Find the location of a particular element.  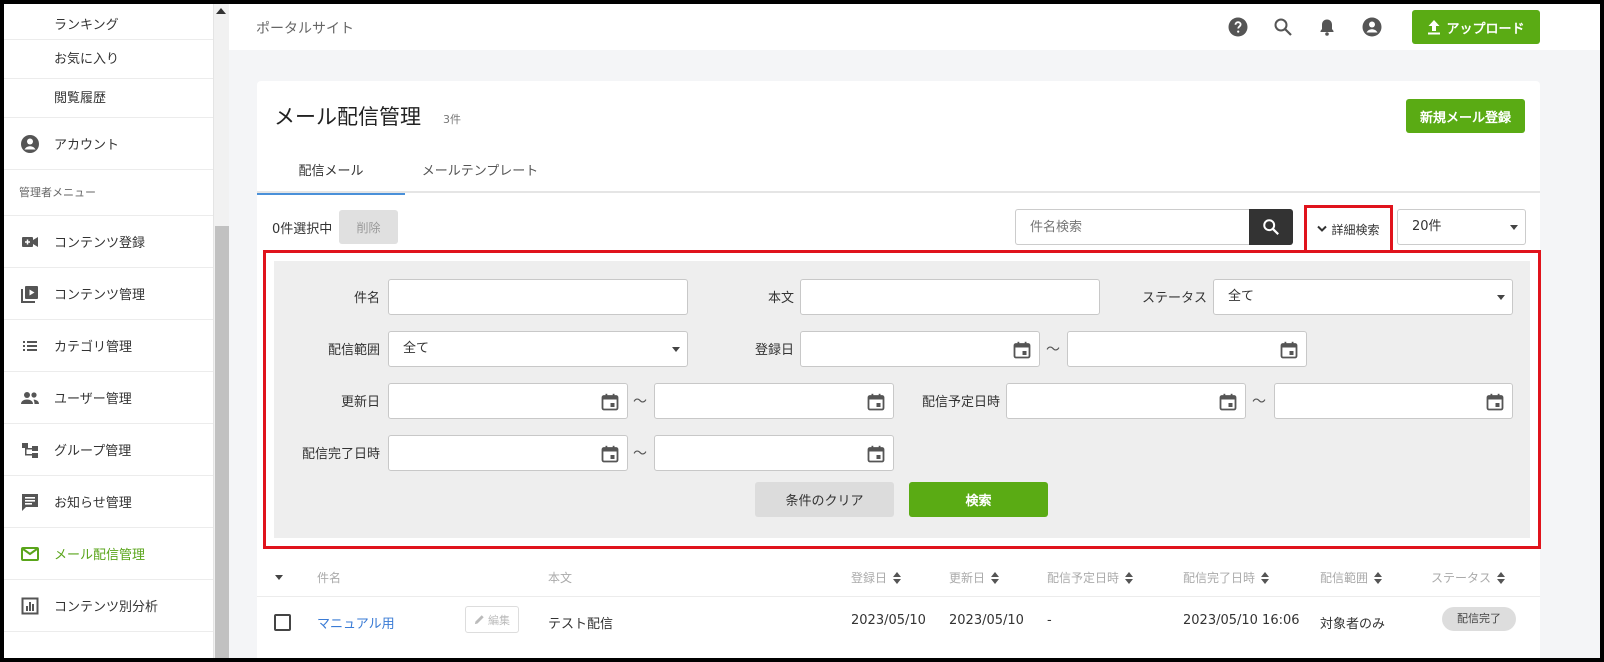

sidebar-item-group-manage: グループ管理 is located at coordinates (108, 450).